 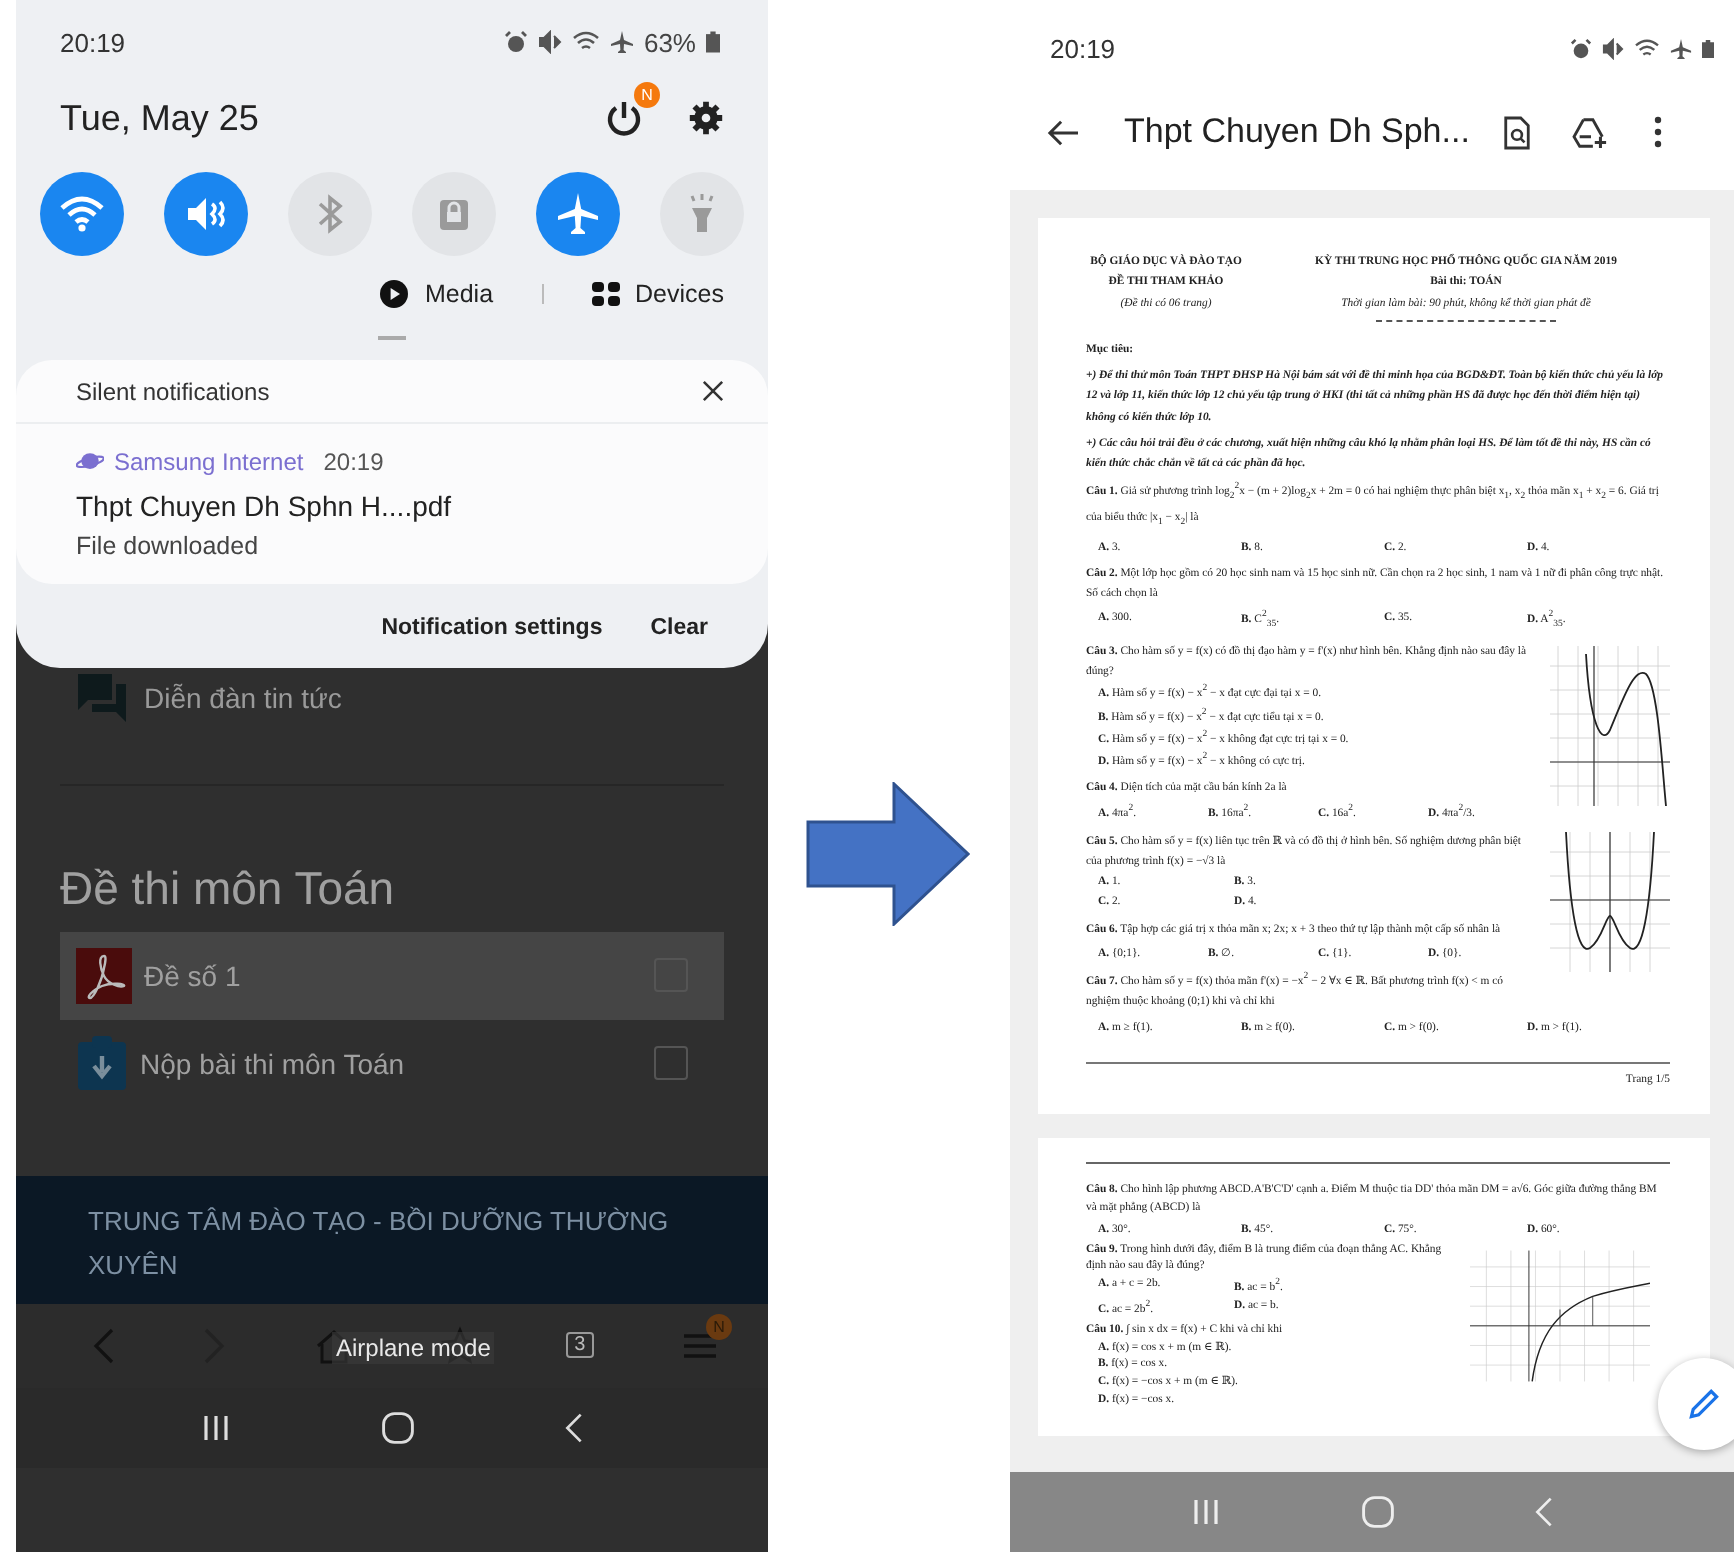 I want to click on planet-icon, so click(x=90, y=461).